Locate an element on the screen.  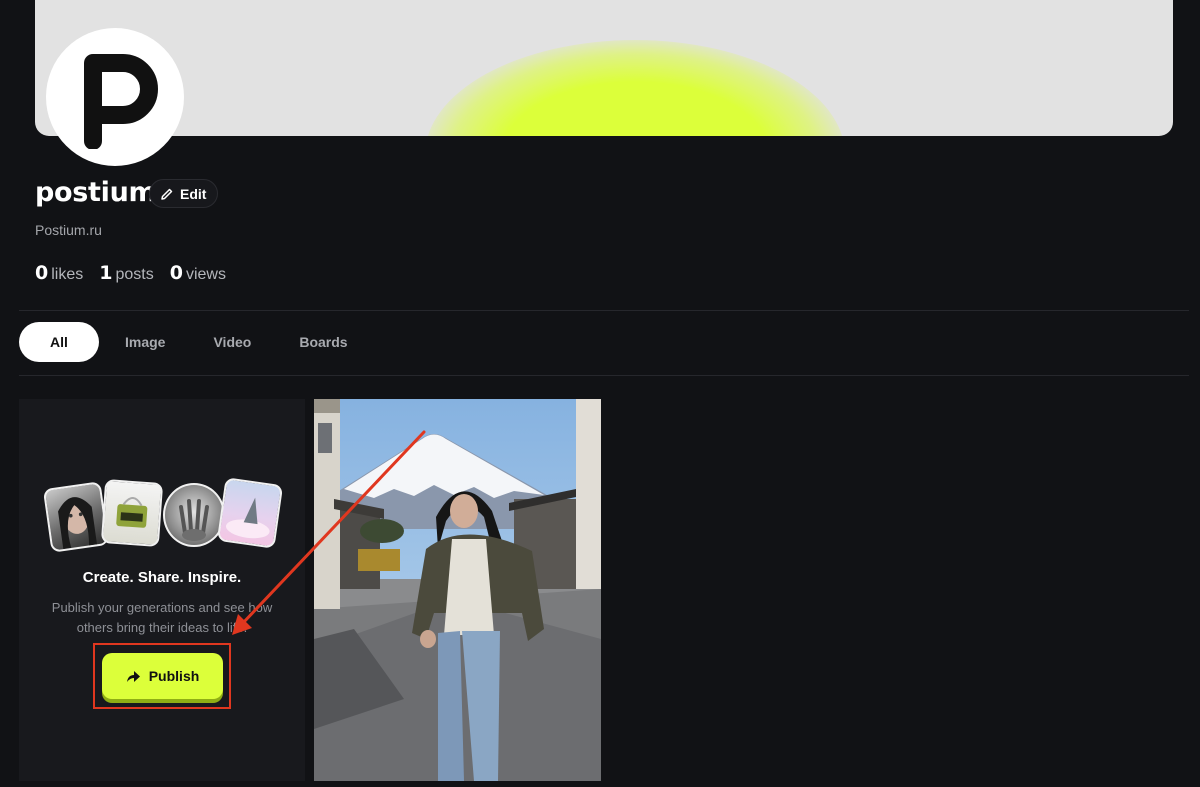
stat-views: 0 views is located at coordinates (198, 273).